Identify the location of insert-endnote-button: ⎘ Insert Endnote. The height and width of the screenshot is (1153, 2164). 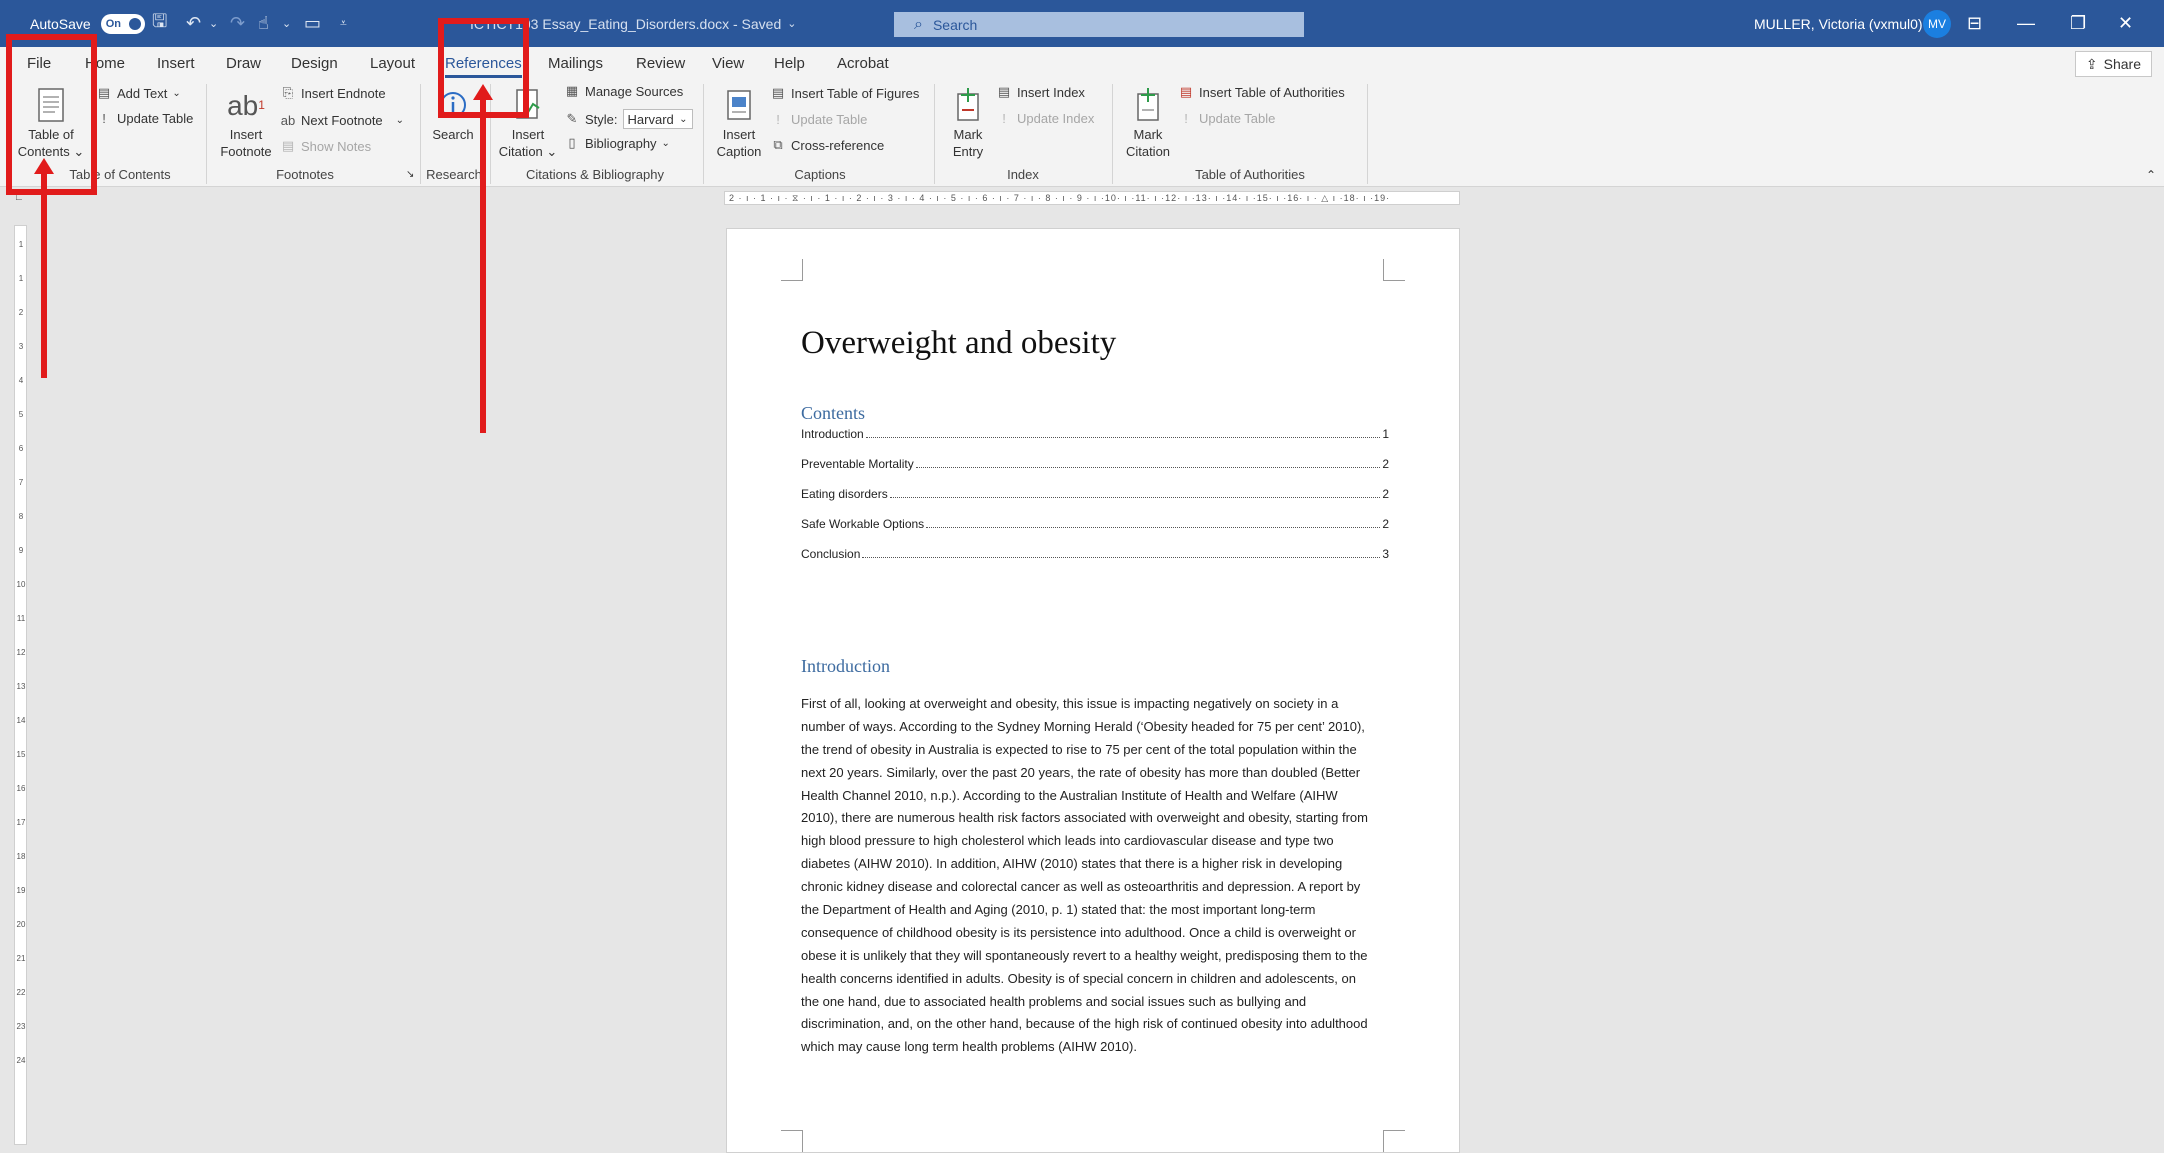
(333, 93).